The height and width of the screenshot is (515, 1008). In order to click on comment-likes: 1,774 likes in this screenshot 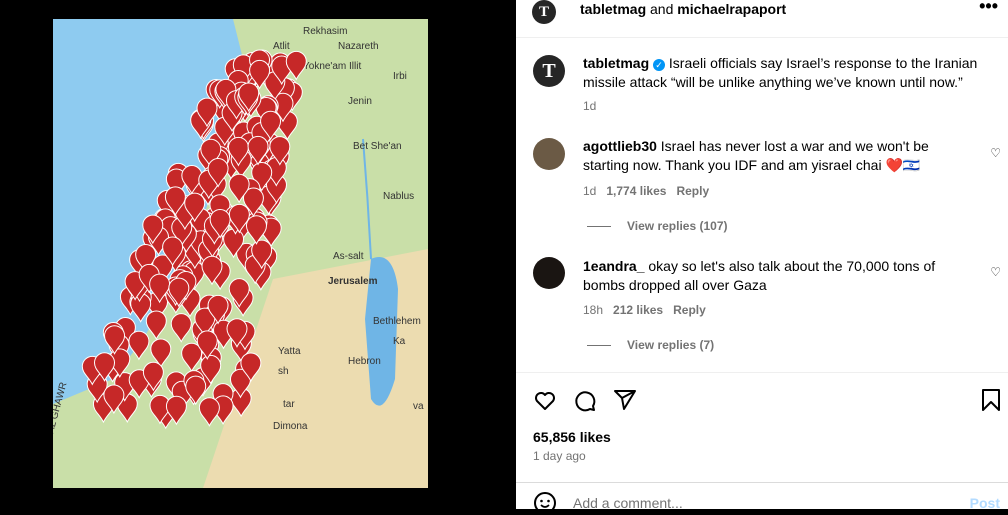, I will do `click(636, 191)`.